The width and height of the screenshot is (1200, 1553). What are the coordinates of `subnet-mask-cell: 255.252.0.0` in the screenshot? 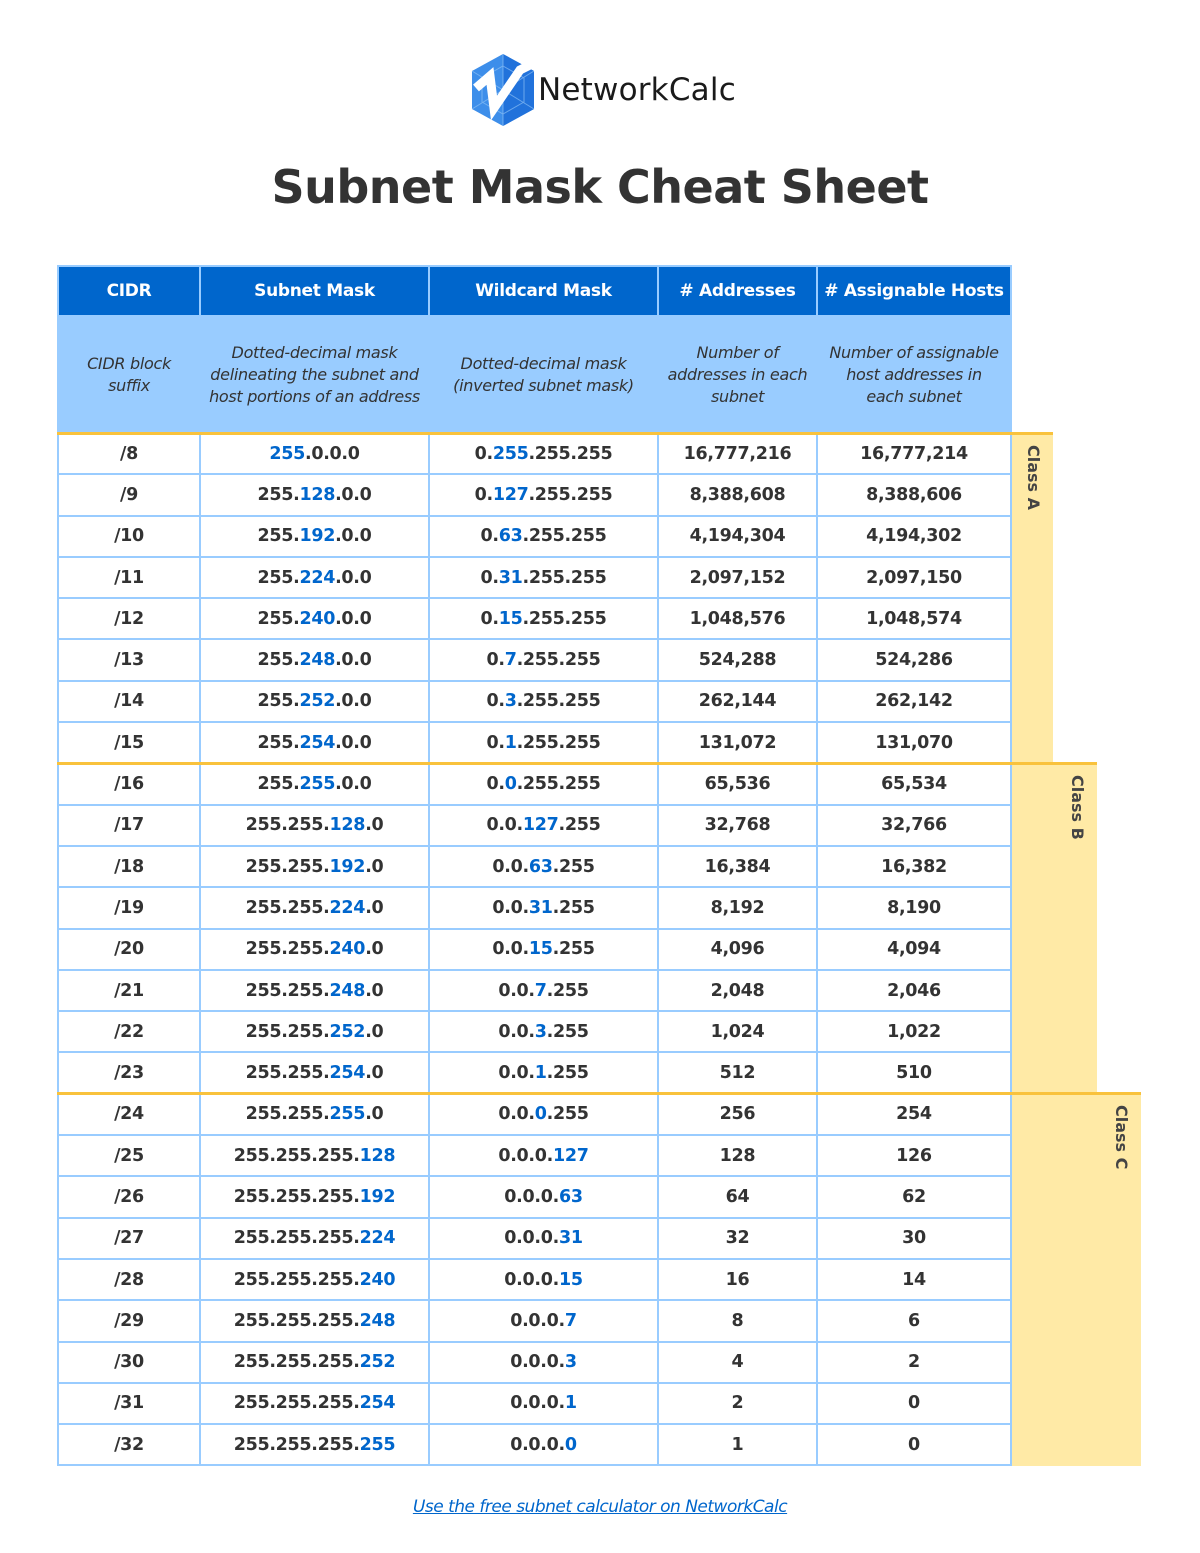 It's located at (314, 701).